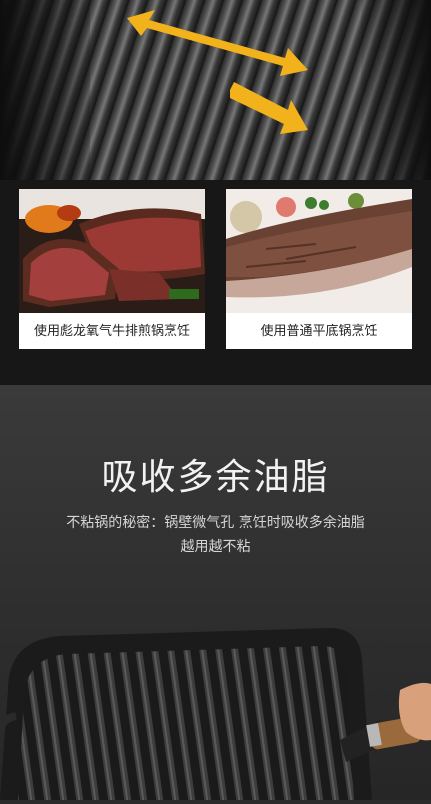  I want to click on pan-rim-right, so click(396, 90).